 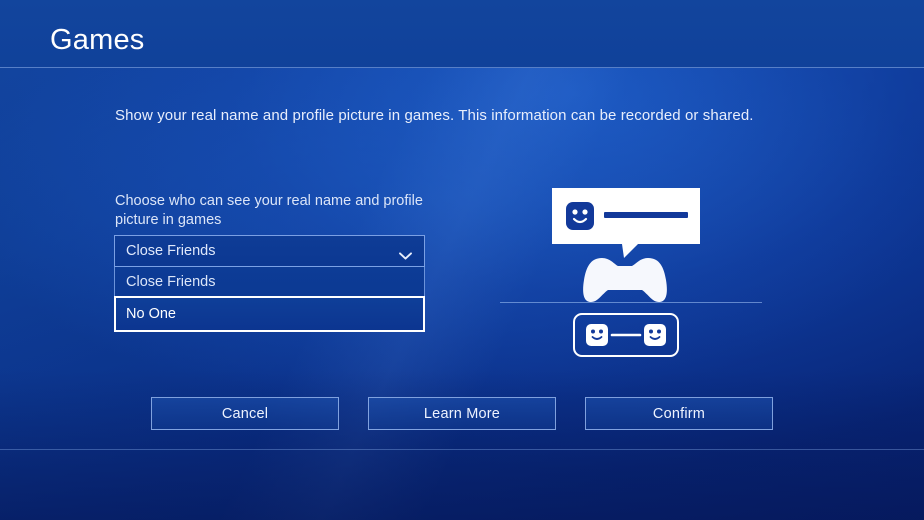 I want to click on name-redaction-bar-icon, so click(x=646, y=215).